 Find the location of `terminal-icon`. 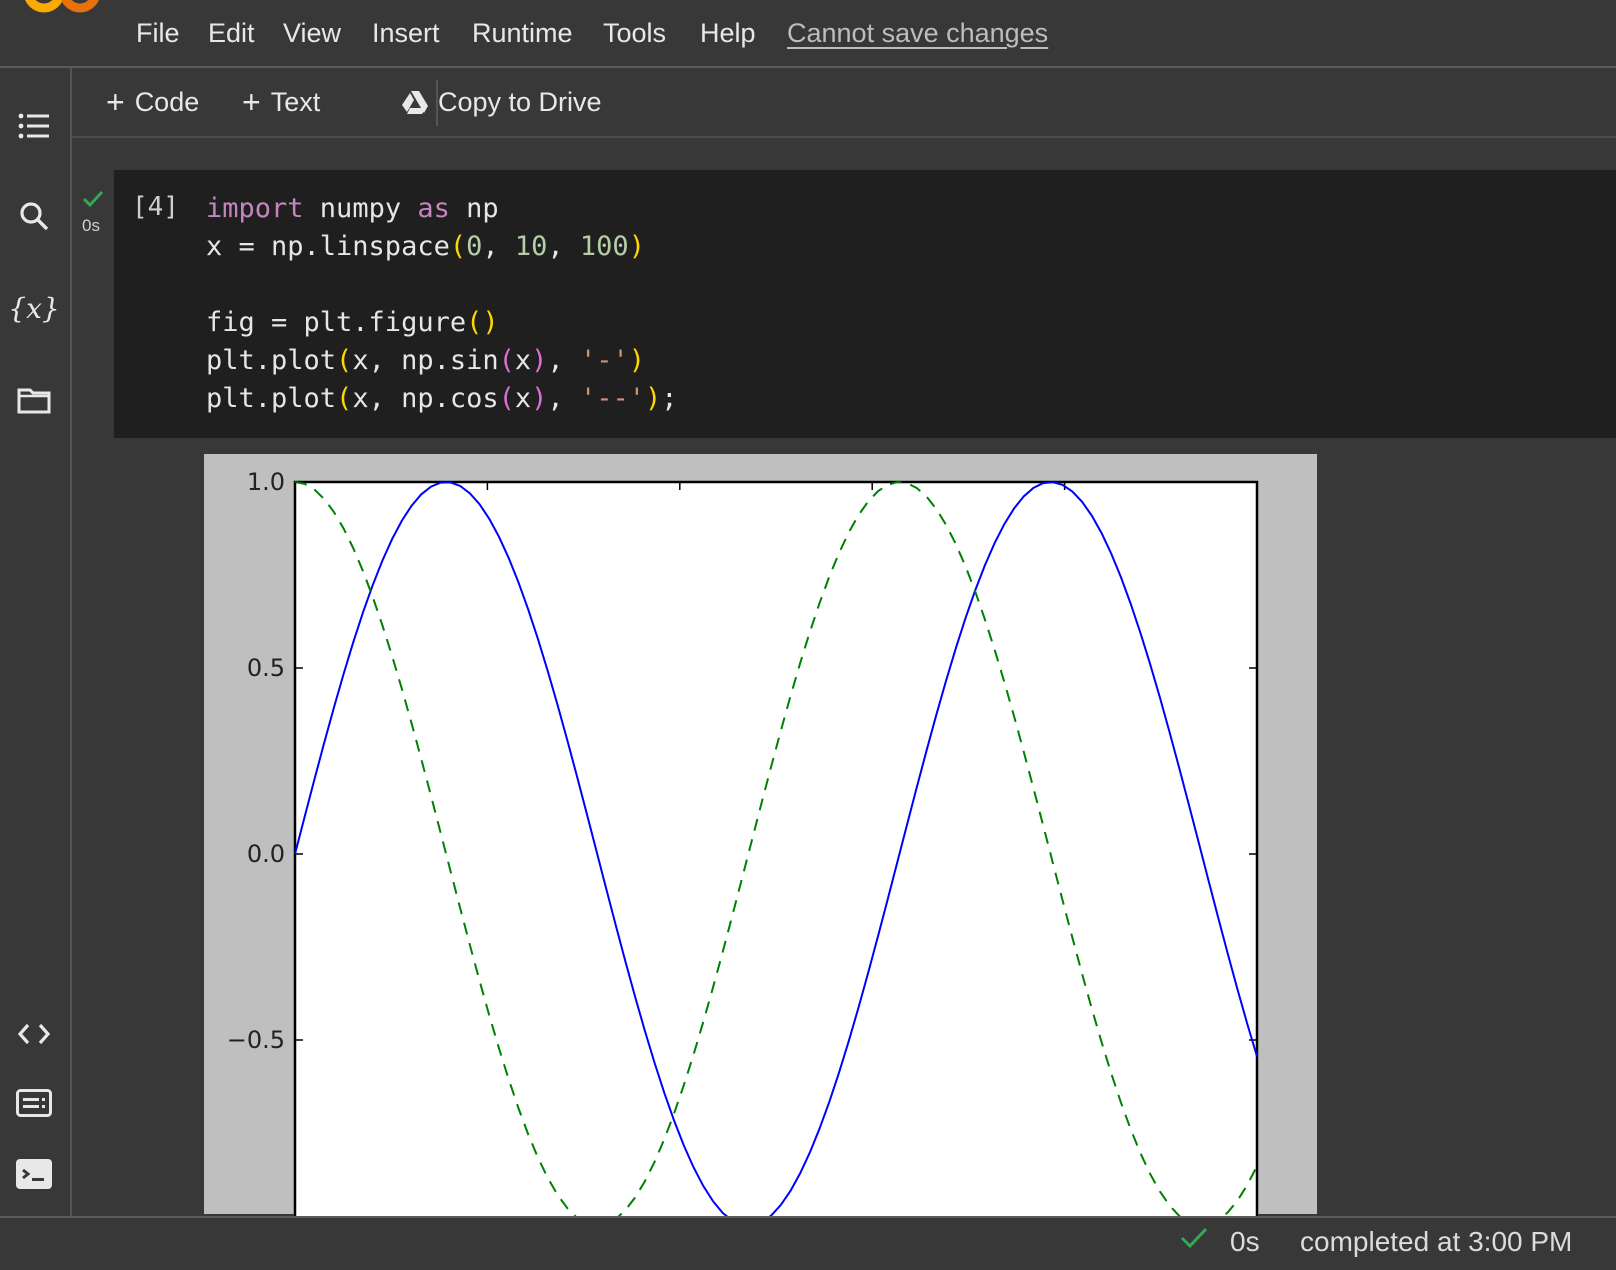

terminal-icon is located at coordinates (34, 1174).